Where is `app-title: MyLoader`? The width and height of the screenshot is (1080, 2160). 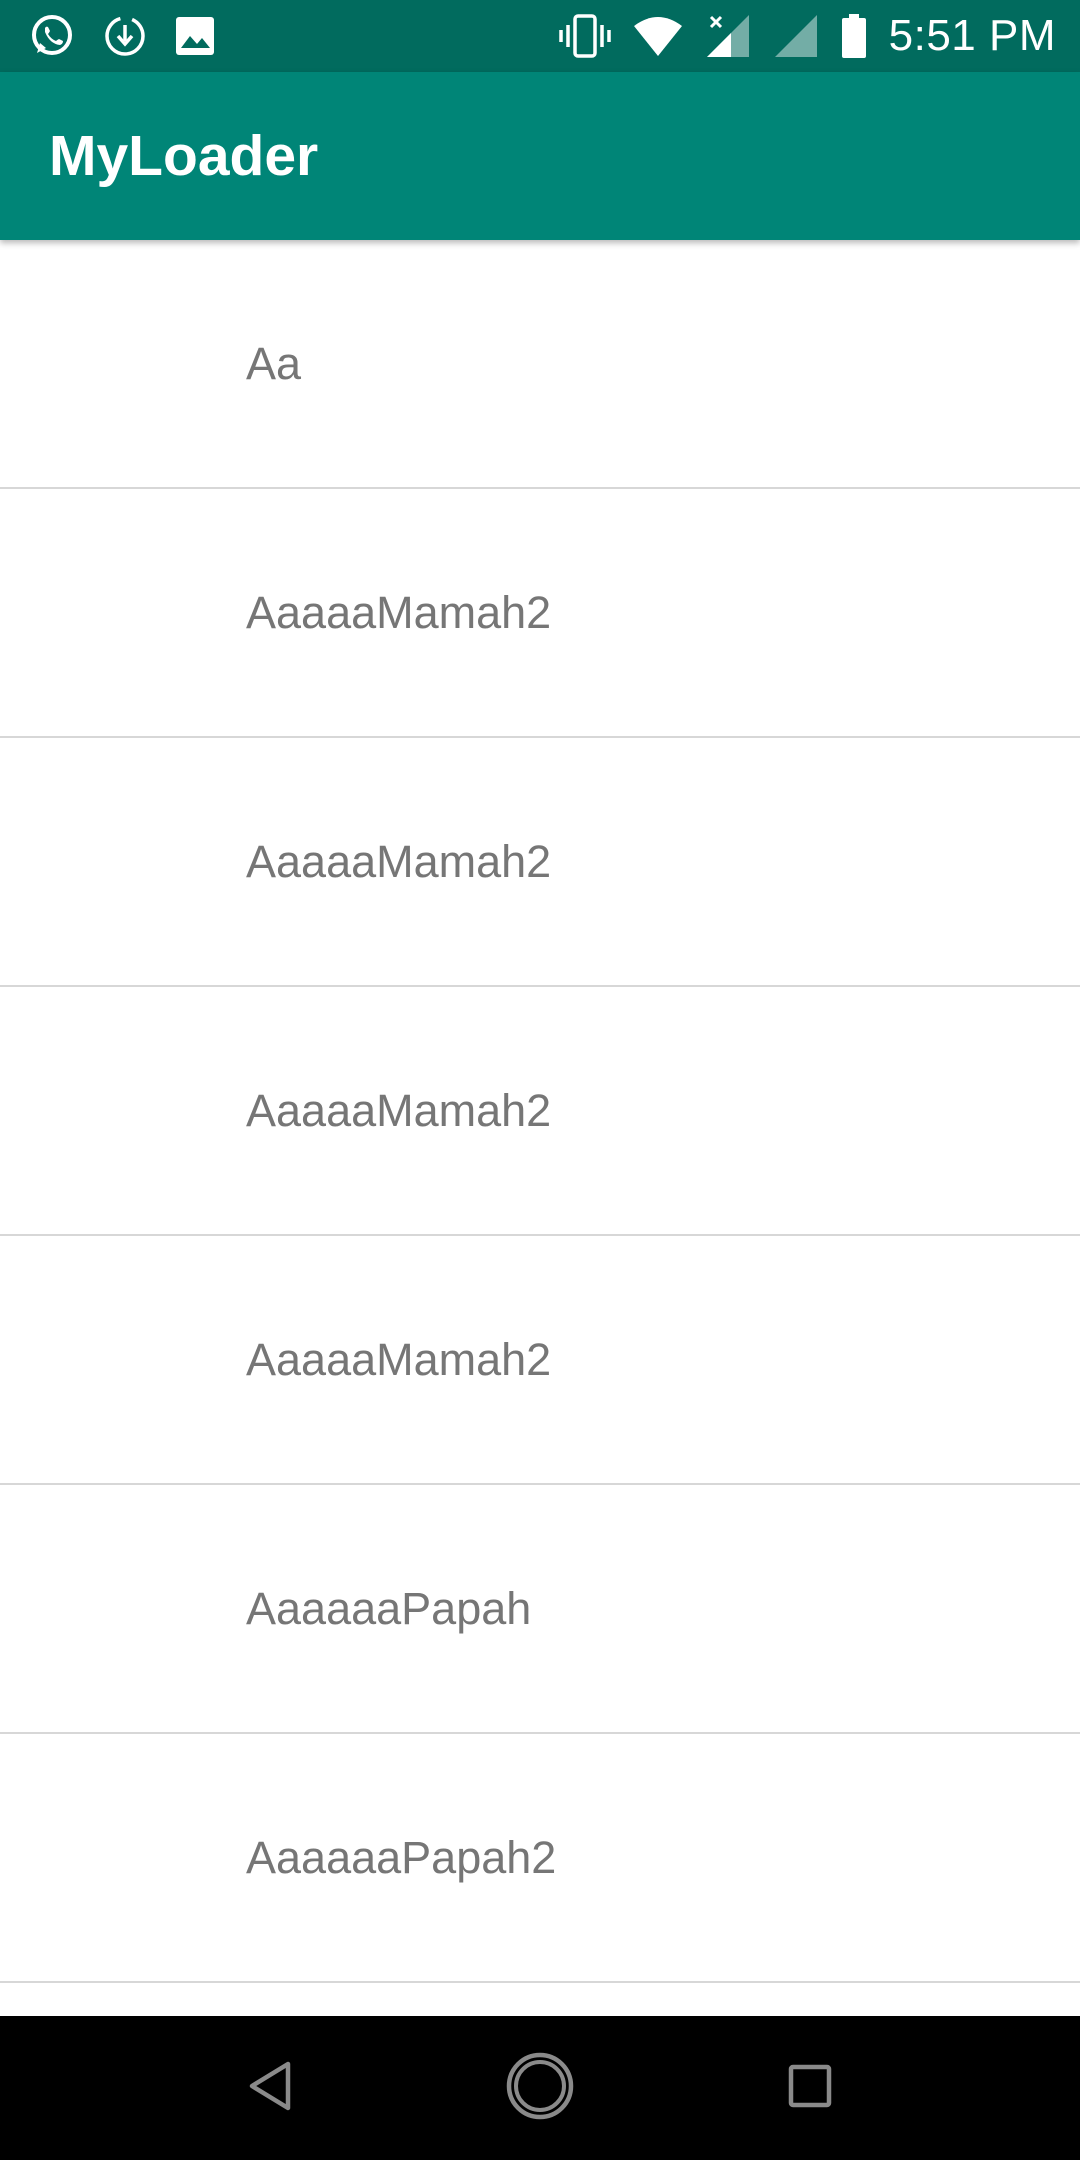
app-title: MyLoader is located at coordinates (184, 156).